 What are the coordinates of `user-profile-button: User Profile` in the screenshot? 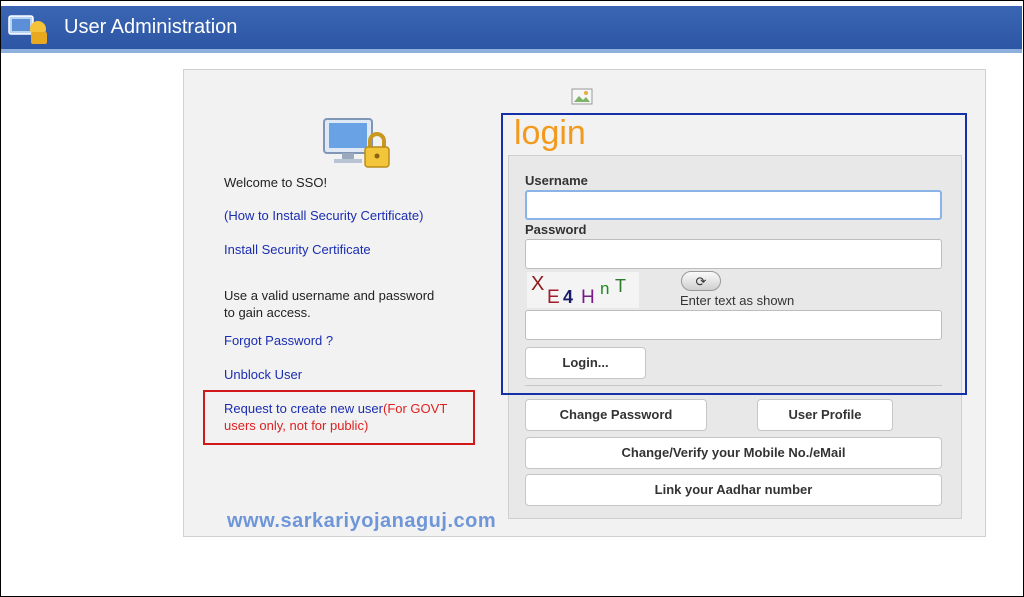 It's located at (825, 415).